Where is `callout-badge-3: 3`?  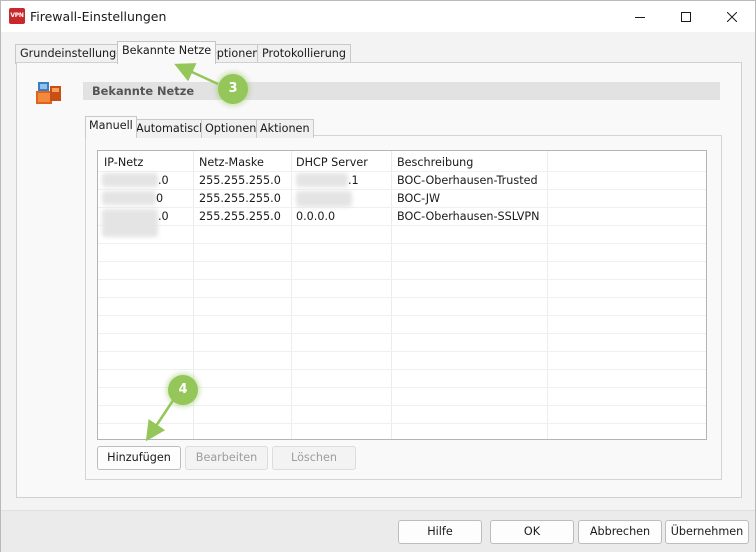 callout-badge-3: 3 is located at coordinates (233, 89).